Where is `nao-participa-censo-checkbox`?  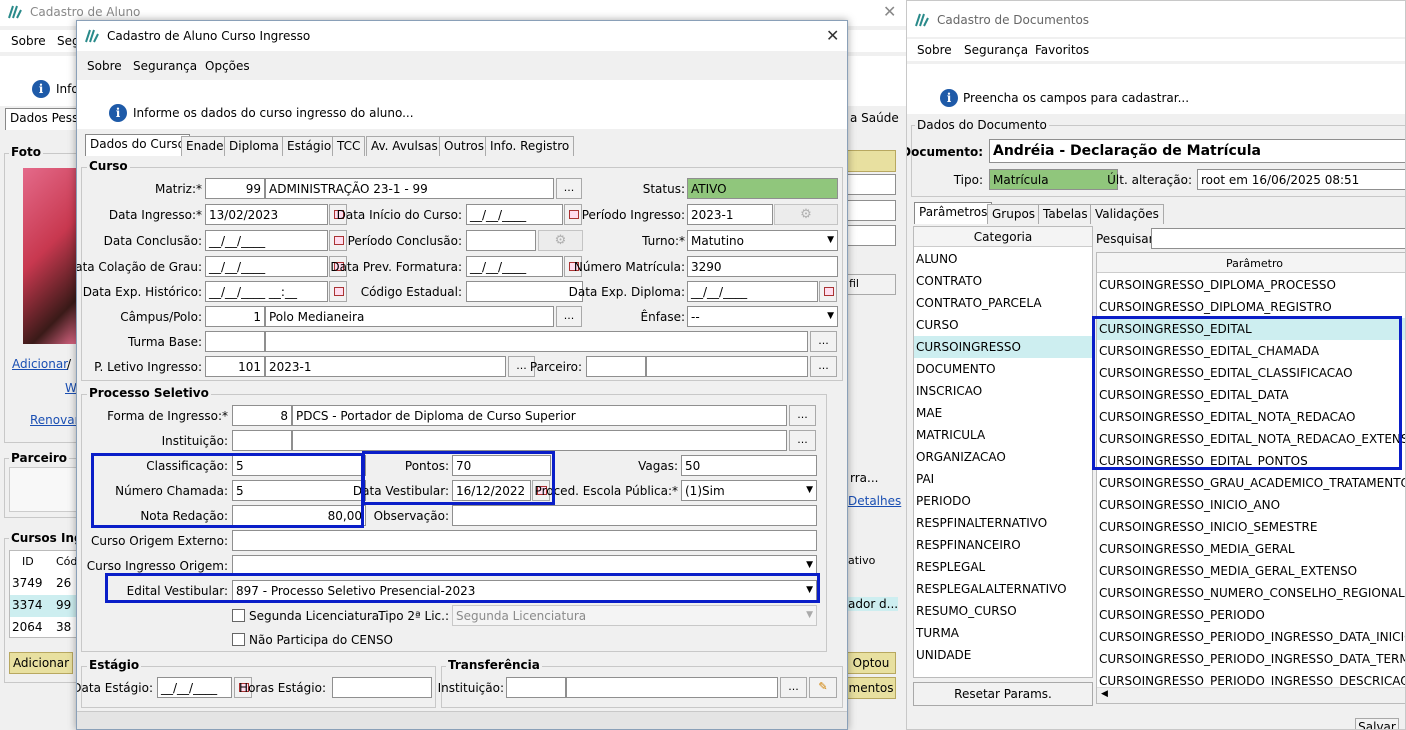
nao-participa-censo-checkbox is located at coordinates (238, 639).